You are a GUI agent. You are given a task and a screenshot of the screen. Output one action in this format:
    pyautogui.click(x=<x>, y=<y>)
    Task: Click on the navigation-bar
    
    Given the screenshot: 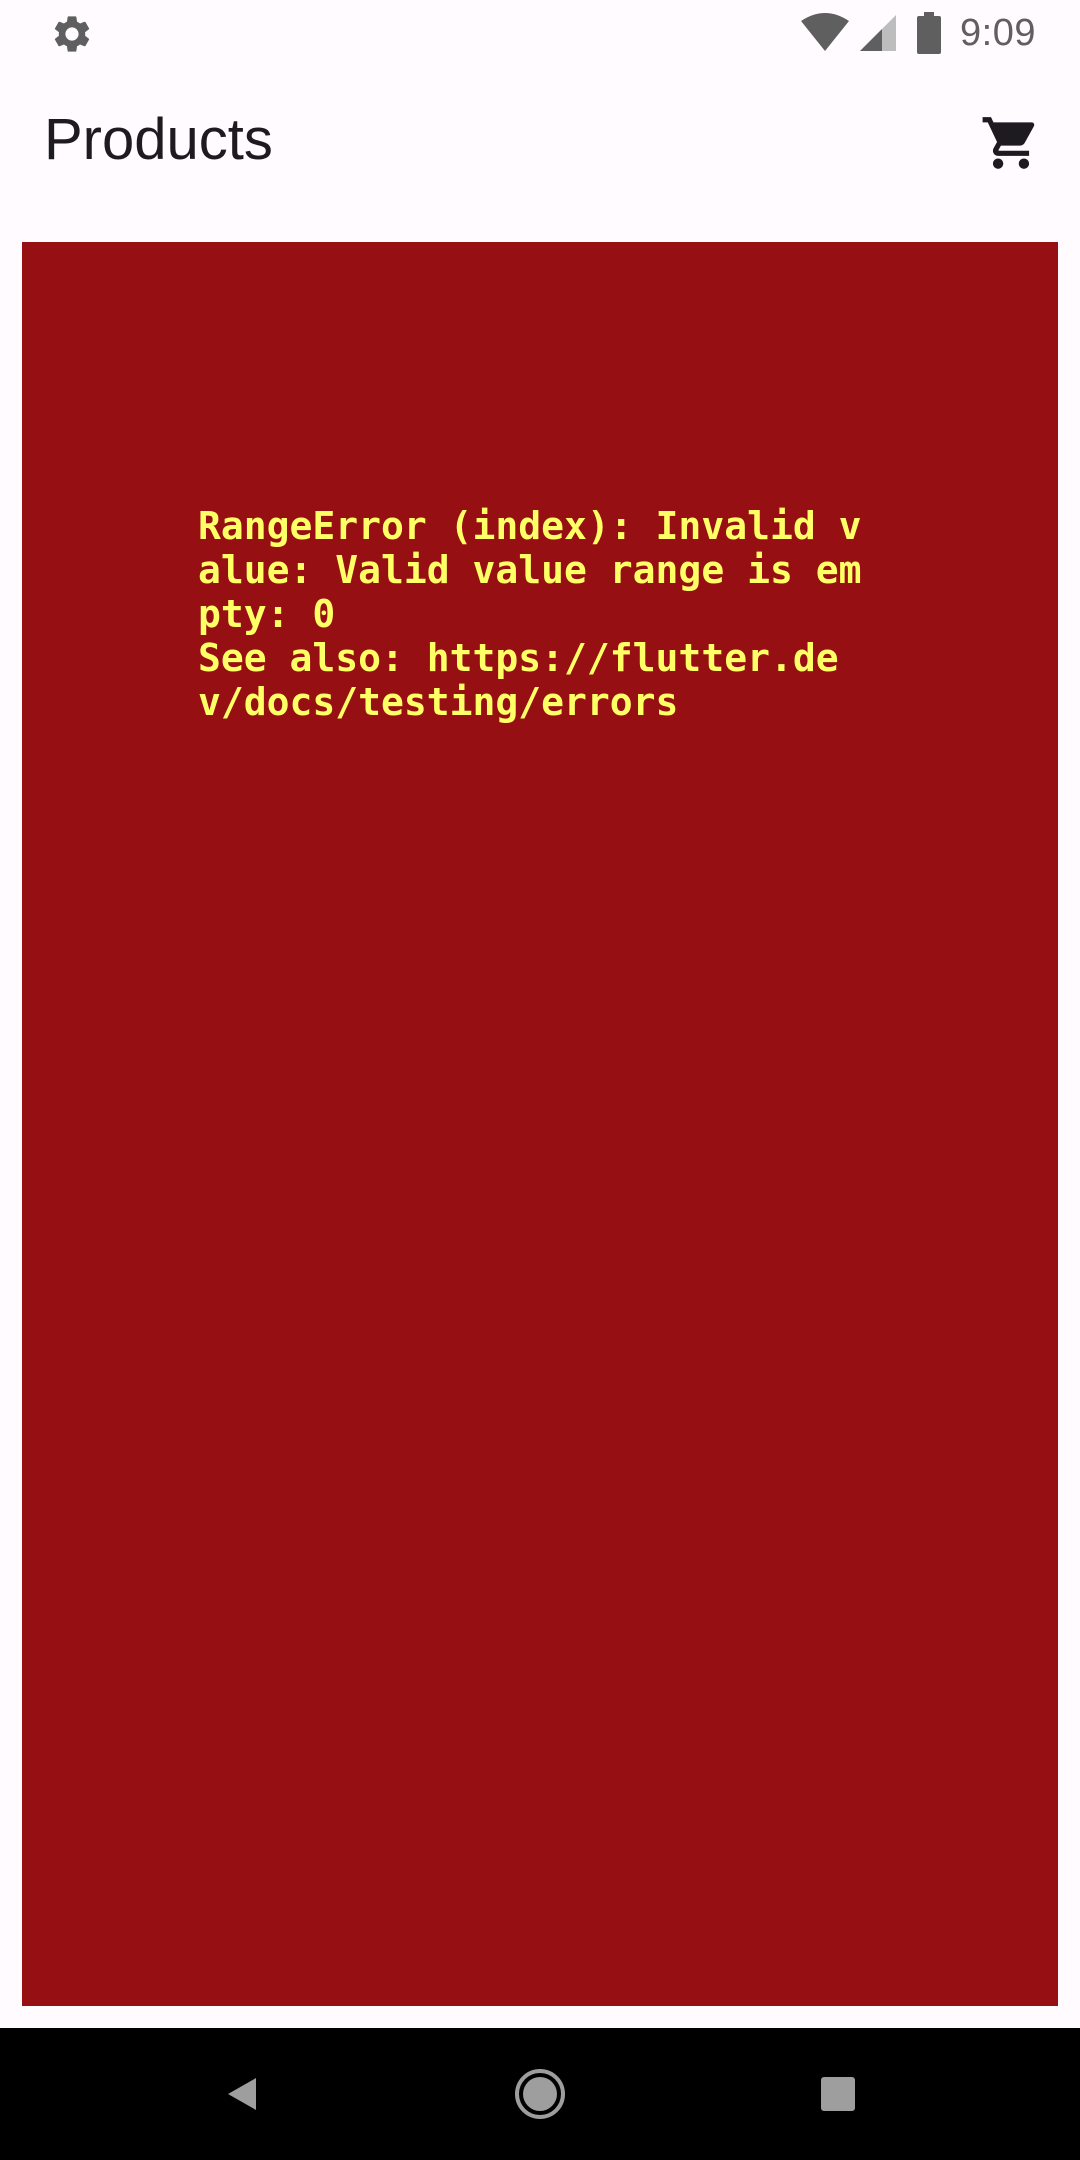 What is the action you would take?
    pyautogui.click(x=540, y=2094)
    